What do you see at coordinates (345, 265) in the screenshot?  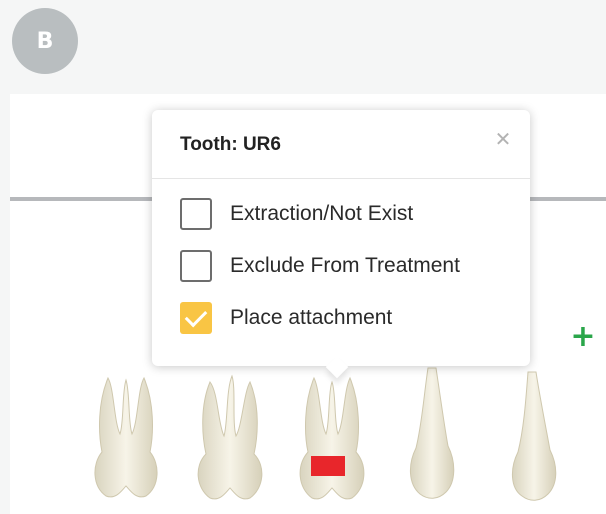 I see `option-label: Exclude From Treatment` at bounding box center [345, 265].